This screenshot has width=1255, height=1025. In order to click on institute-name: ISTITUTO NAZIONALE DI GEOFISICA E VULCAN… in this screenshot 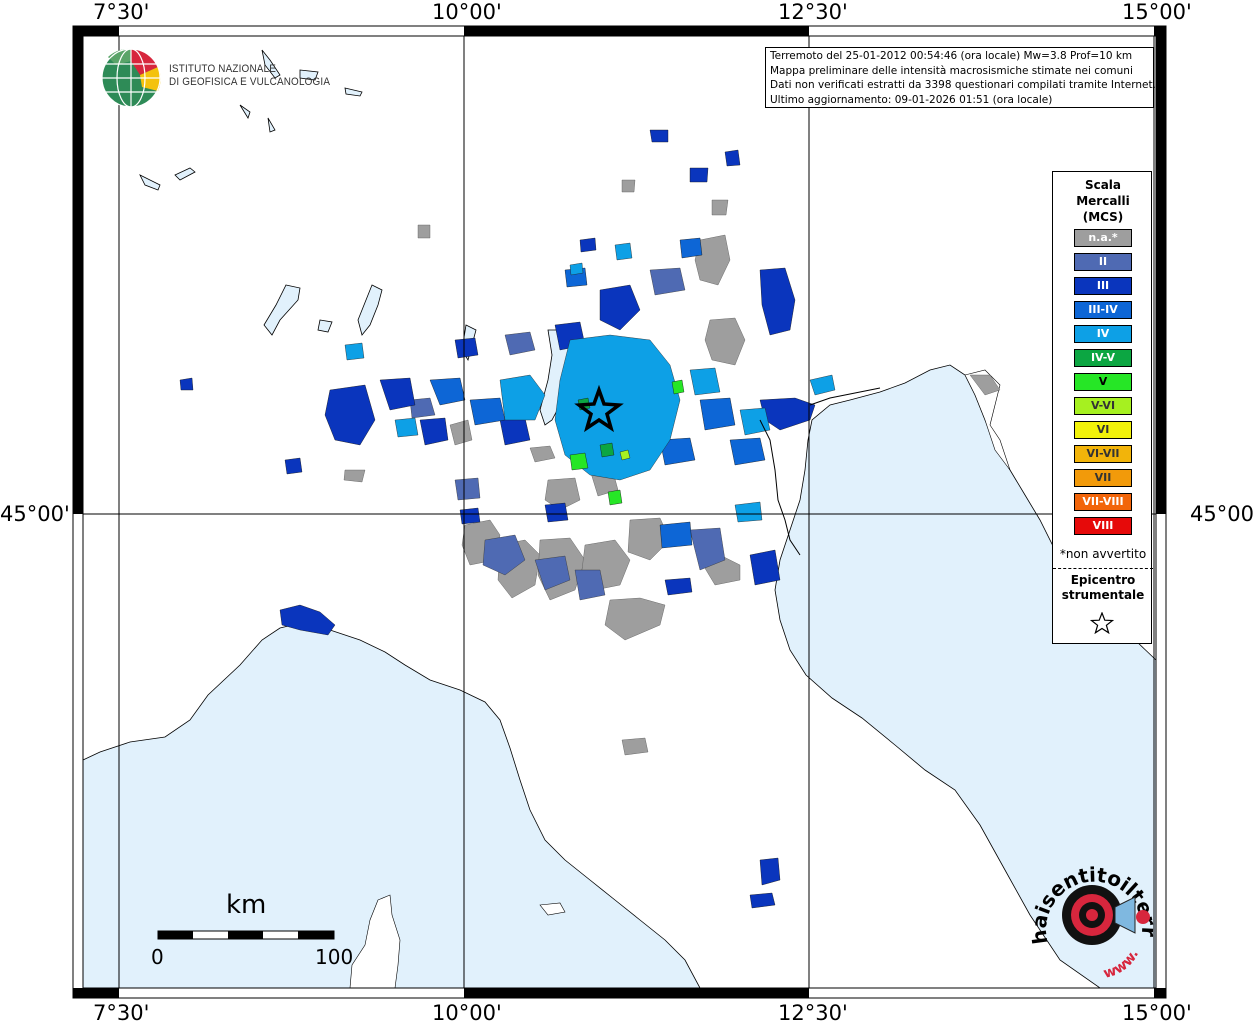, I will do `click(249, 76)`.